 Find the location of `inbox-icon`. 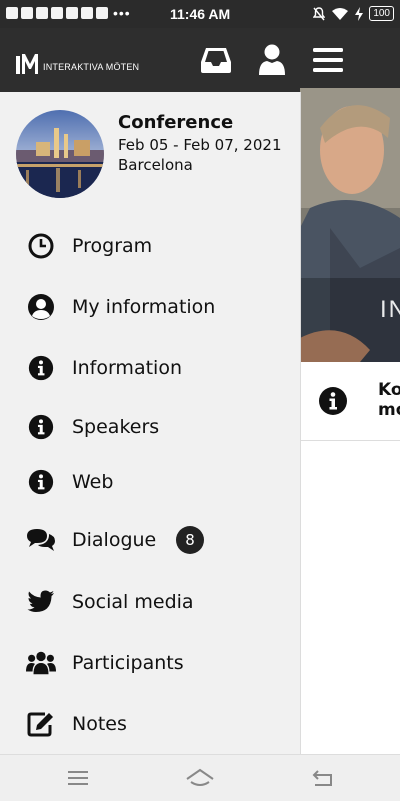

inbox-icon is located at coordinates (216, 60).